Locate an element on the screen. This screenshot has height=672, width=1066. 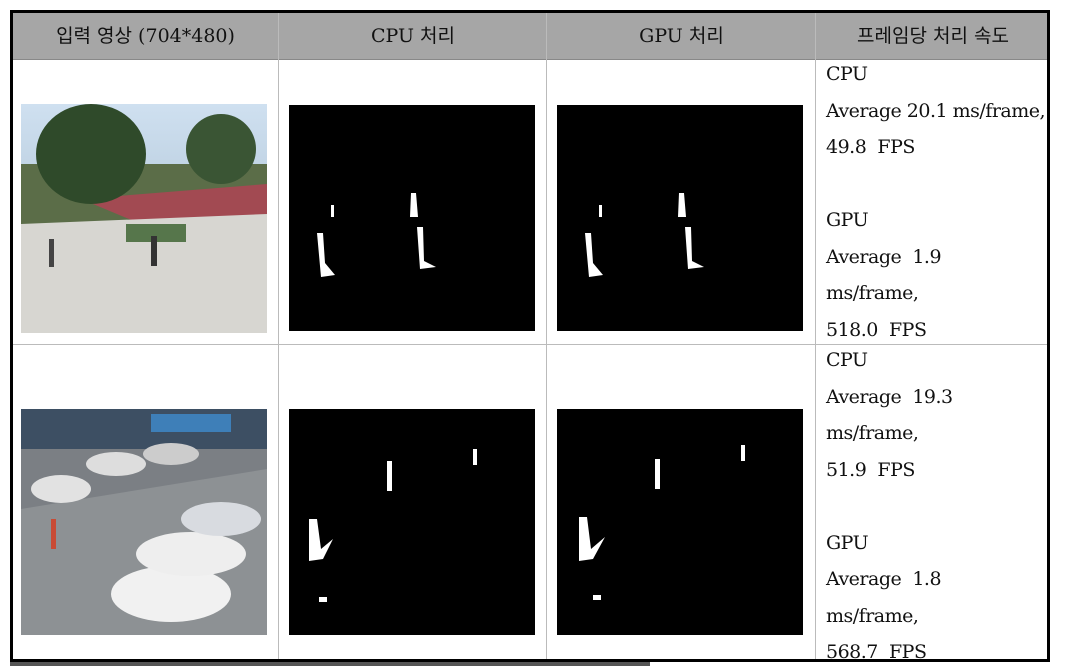
cpu-average: Average 19.3 is located at coordinates (889, 396).